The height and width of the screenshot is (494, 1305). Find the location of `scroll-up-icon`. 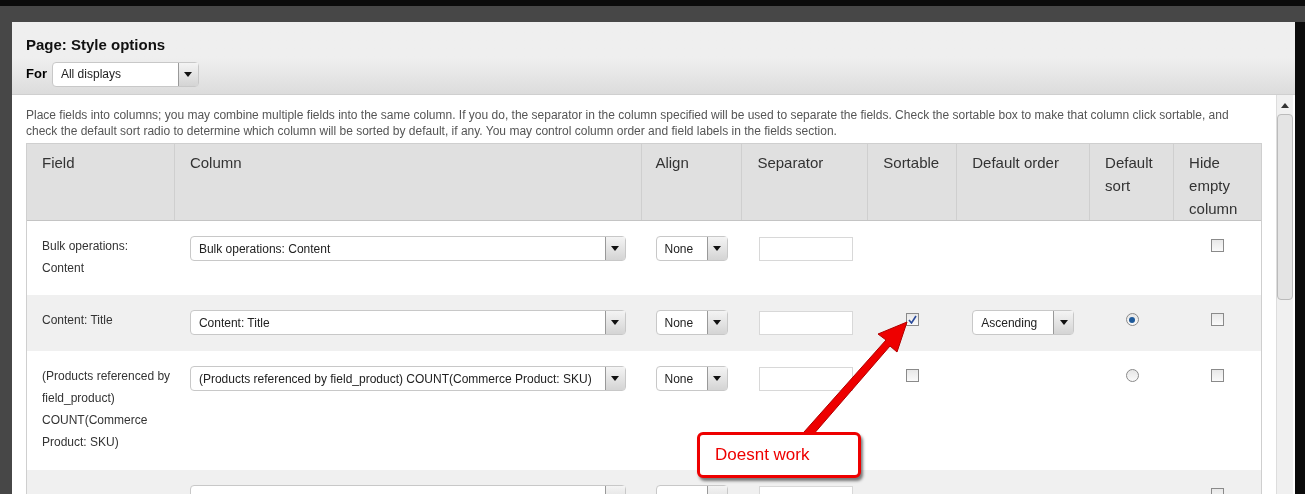

scroll-up-icon is located at coordinates (1285, 105).